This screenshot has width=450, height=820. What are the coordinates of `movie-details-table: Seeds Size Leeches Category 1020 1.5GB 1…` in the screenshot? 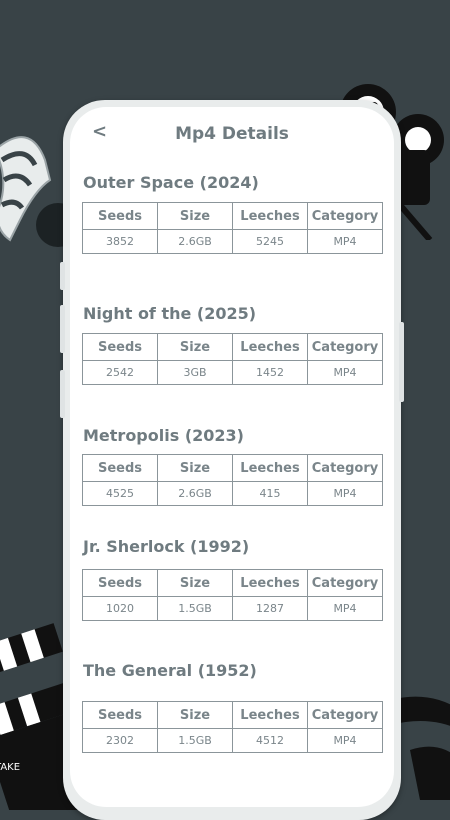 It's located at (232, 595).